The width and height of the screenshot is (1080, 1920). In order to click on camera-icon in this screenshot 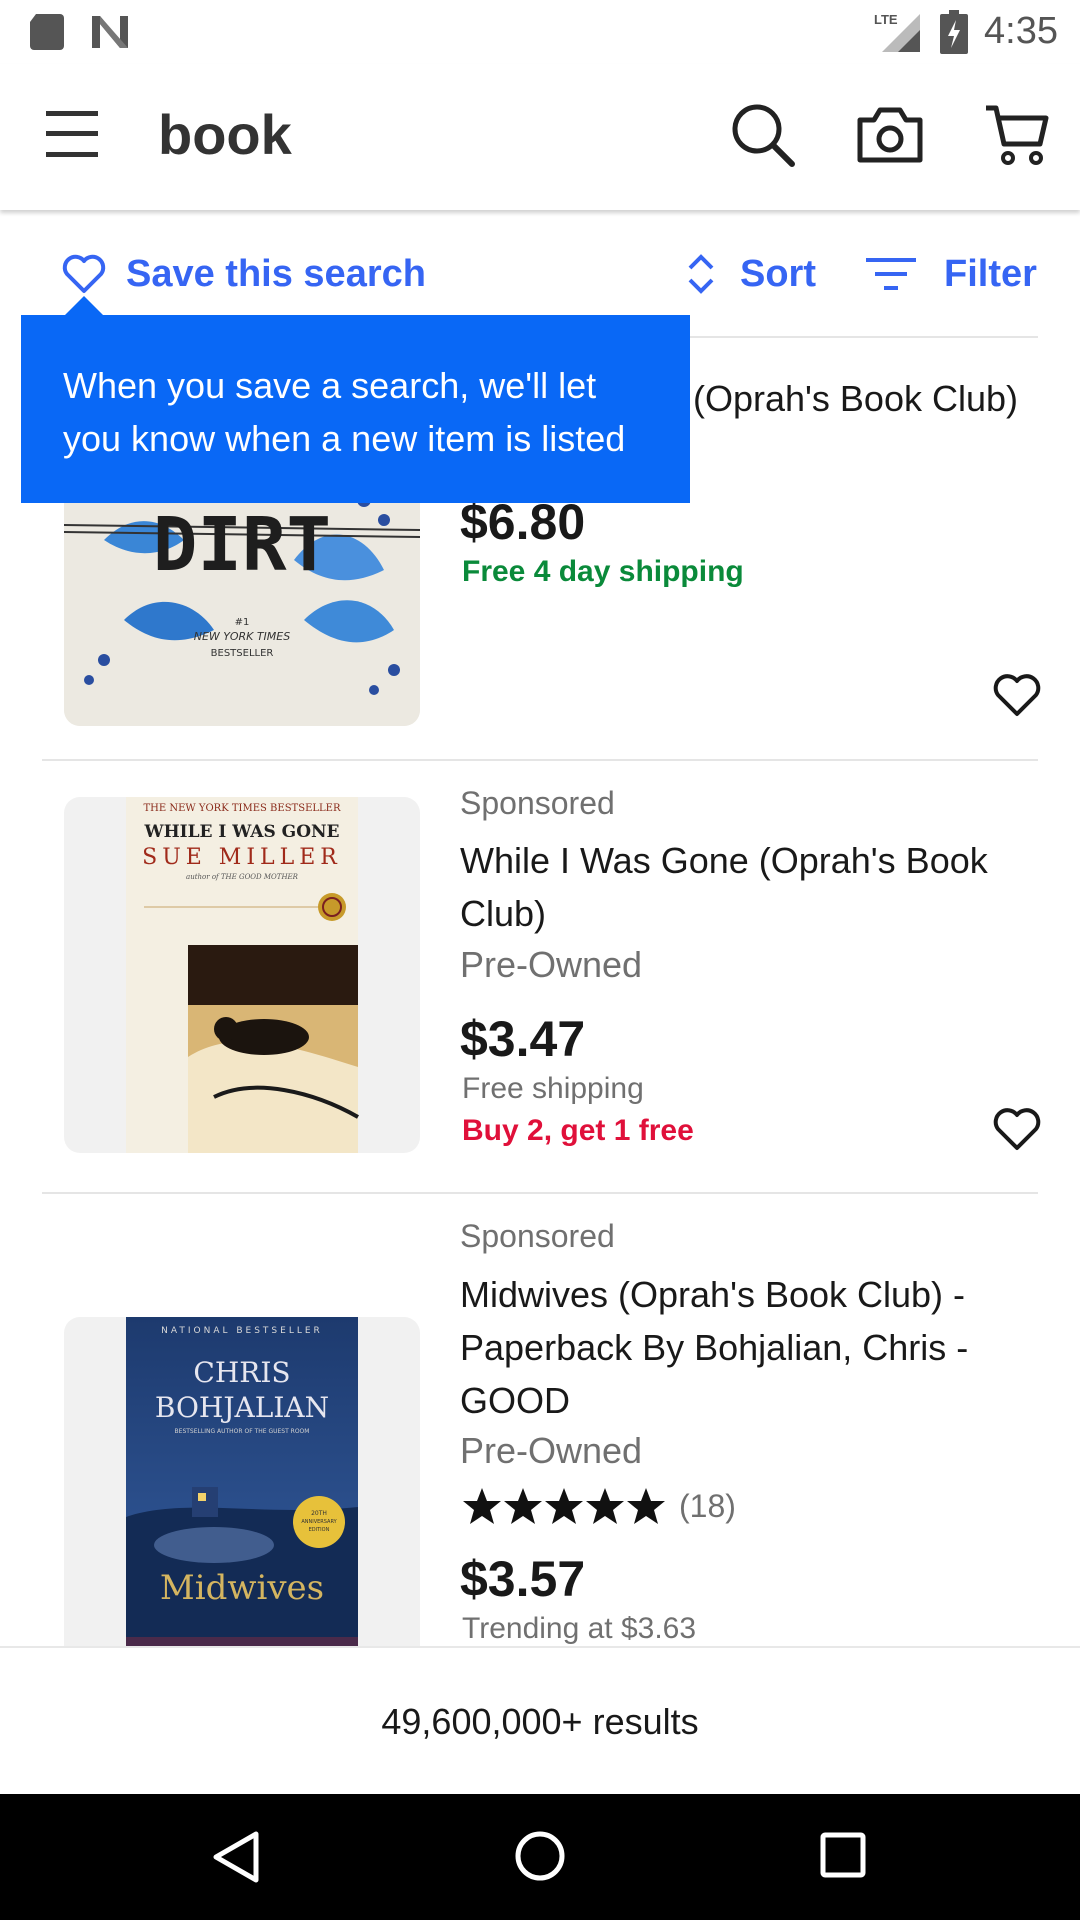, I will do `click(890, 134)`.